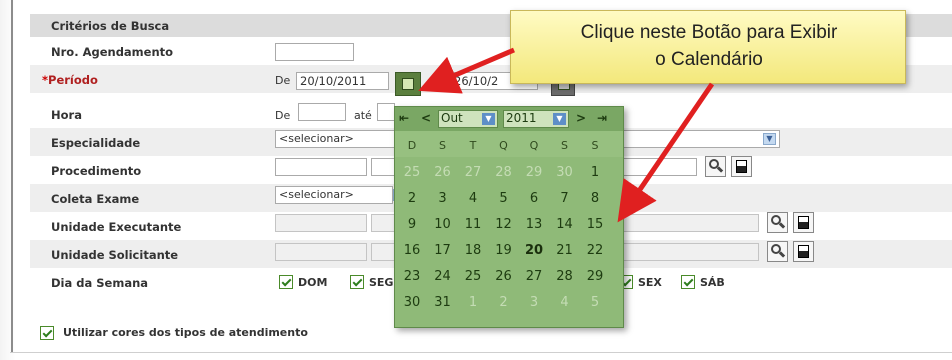 The width and height of the screenshot is (952, 360). What do you see at coordinates (443, 250) in the screenshot?
I see `calendar-day: 17` at bounding box center [443, 250].